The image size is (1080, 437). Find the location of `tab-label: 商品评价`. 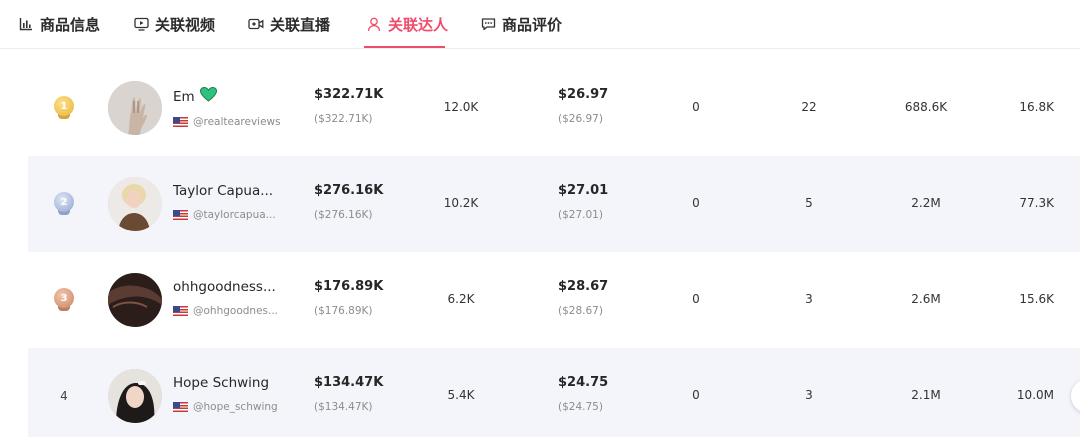

tab-label: 商品评价 is located at coordinates (532, 24).